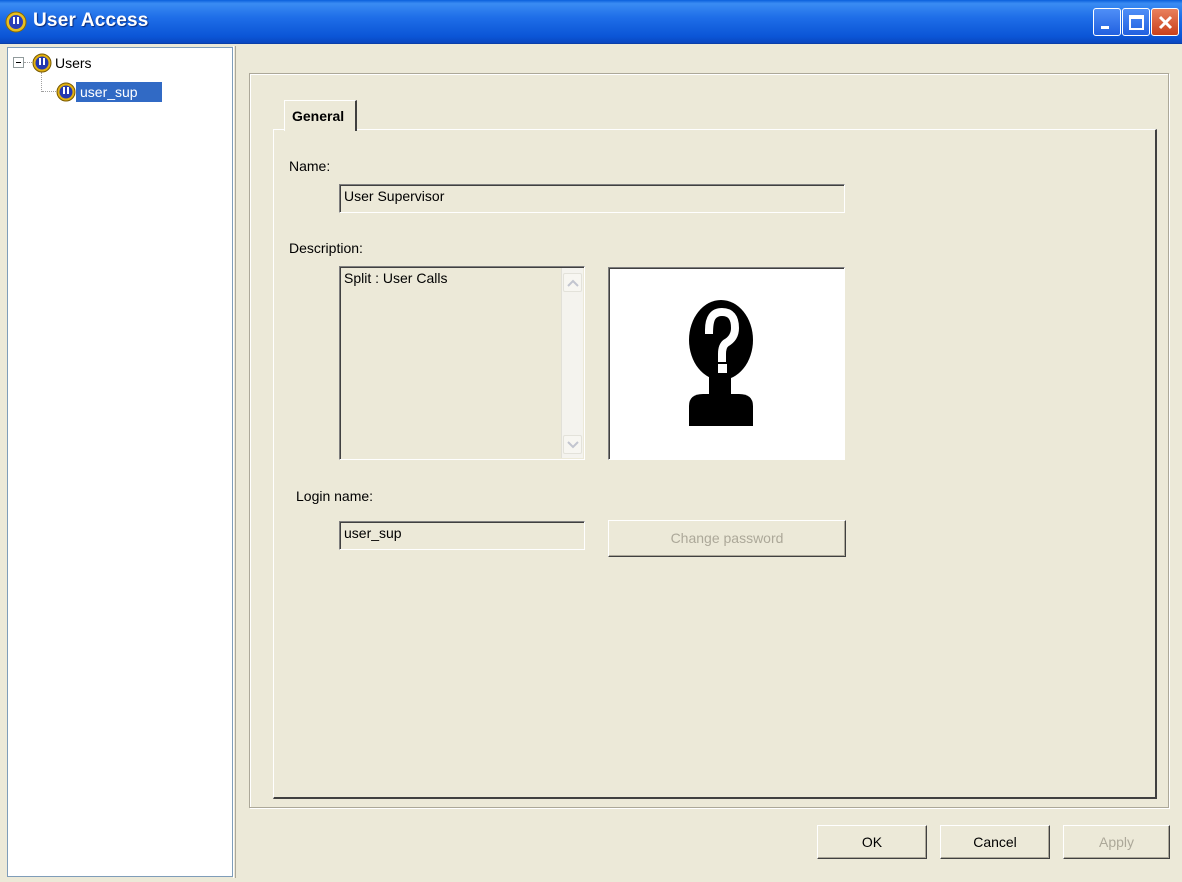 This screenshot has width=1182, height=882. Describe the element at coordinates (721, 363) in the screenshot. I see `unknown-user-icon` at that location.